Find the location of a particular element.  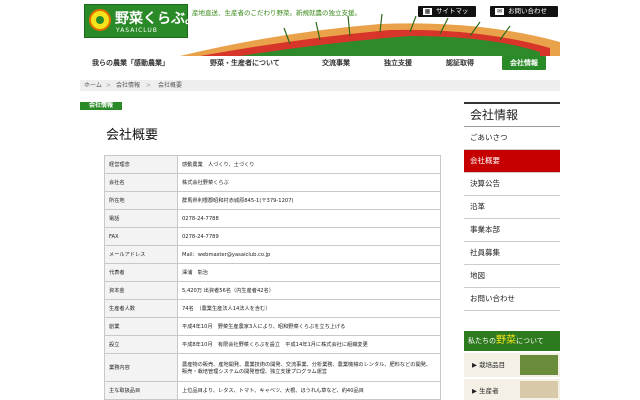

farm-field-illustration is located at coordinates (370, 34).